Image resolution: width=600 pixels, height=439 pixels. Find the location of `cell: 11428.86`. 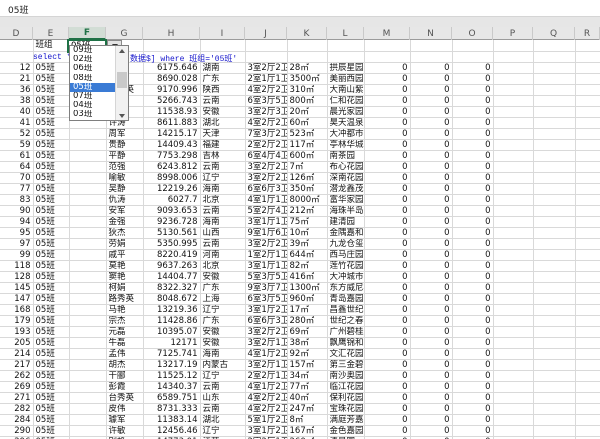

cell: 11428.86 is located at coordinates (172, 321).